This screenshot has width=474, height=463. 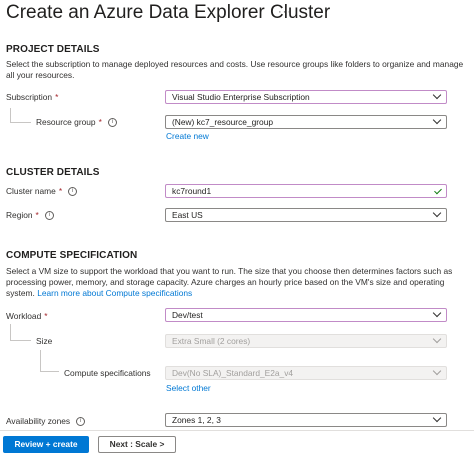 I want to click on compute-specifications-dropdown: Dev(No SLA)_Standard_E2a_v4, so click(x=306, y=373).